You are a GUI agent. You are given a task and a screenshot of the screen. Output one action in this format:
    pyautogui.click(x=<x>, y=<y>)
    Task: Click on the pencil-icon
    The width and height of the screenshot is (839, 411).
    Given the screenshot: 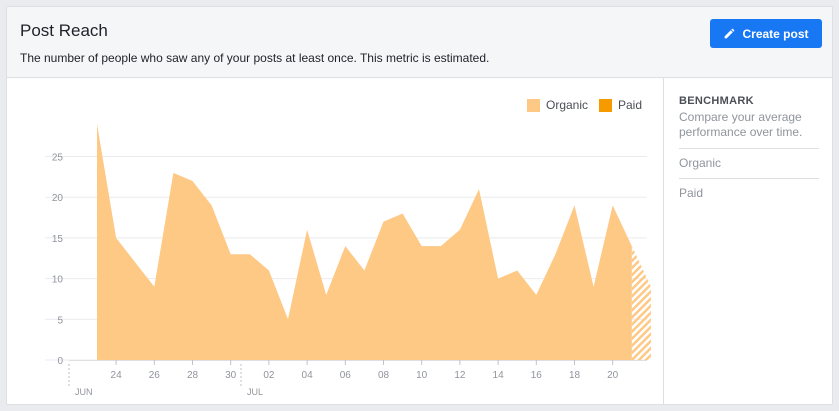 What is the action you would take?
    pyautogui.click(x=730, y=33)
    